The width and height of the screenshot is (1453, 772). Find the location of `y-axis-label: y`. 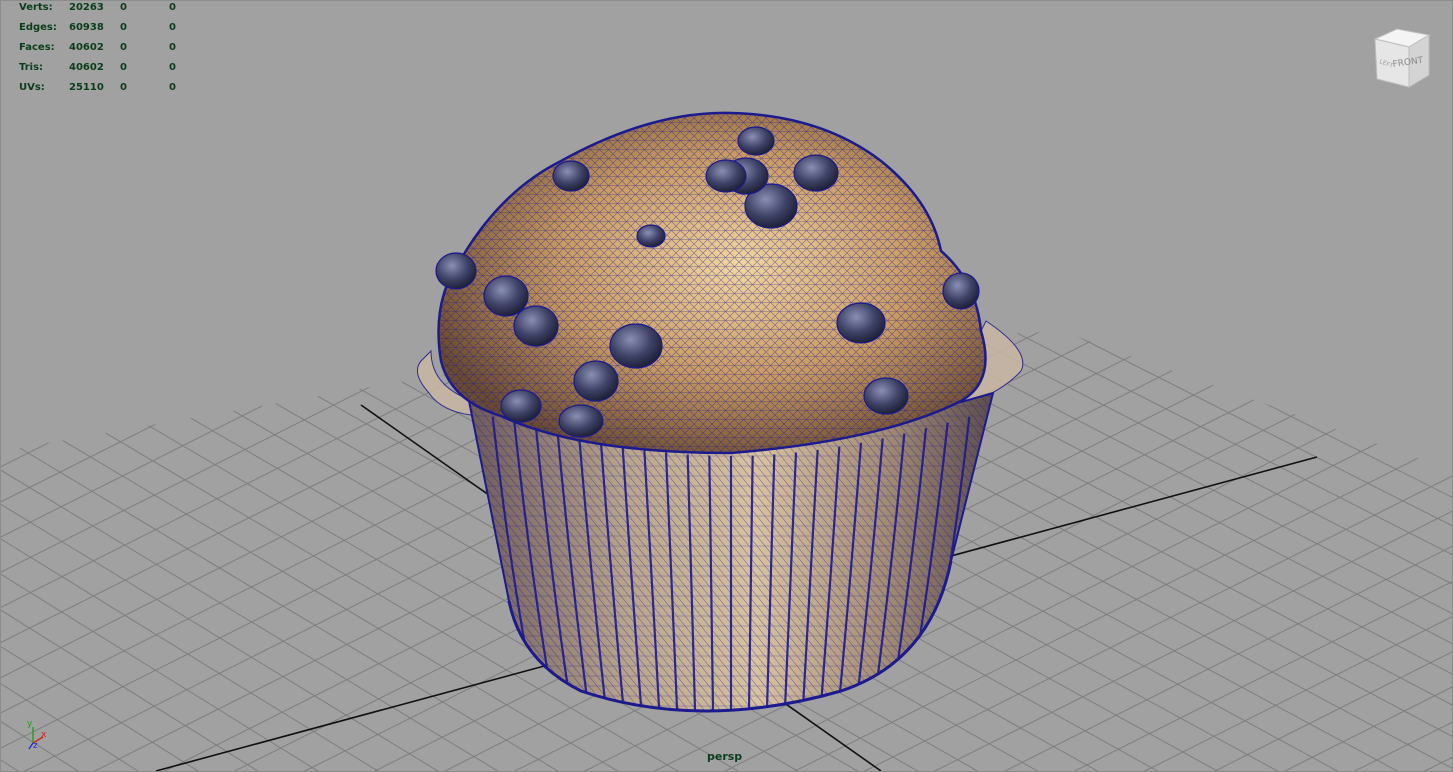

y-axis-label: y is located at coordinates (30, 724).